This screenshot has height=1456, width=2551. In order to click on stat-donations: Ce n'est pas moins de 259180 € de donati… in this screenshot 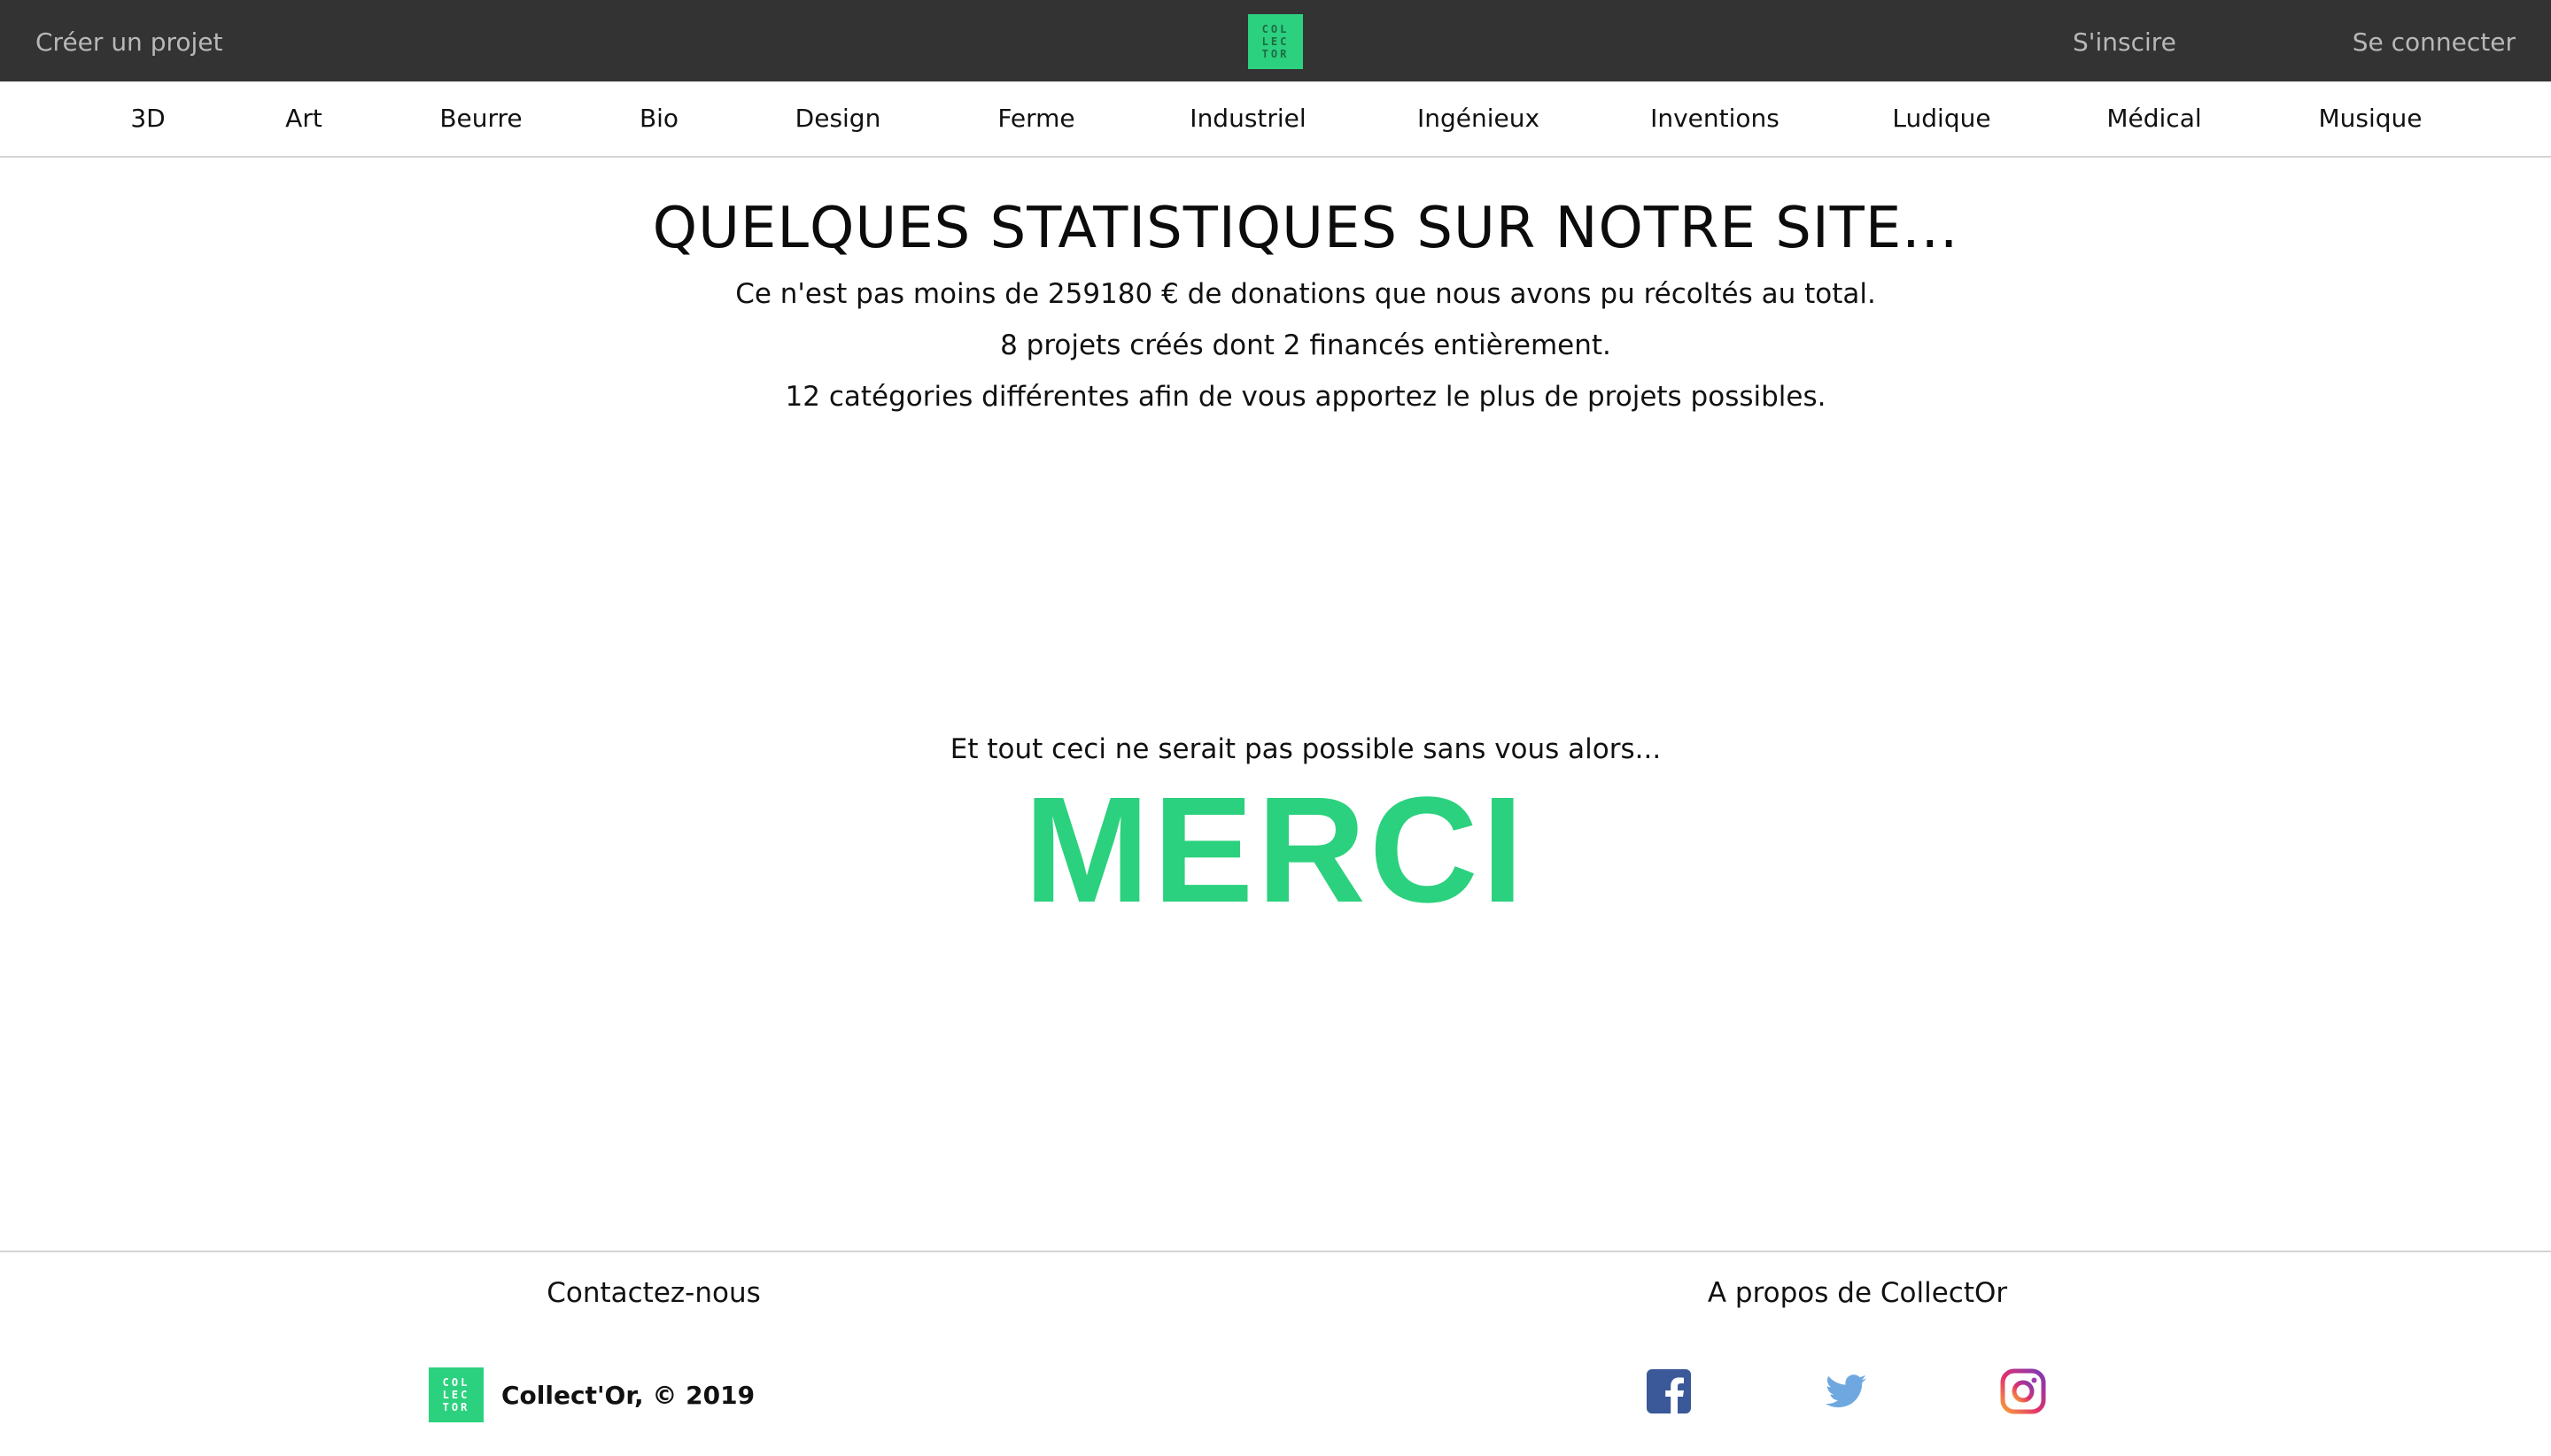, I will do `click(1305, 294)`.